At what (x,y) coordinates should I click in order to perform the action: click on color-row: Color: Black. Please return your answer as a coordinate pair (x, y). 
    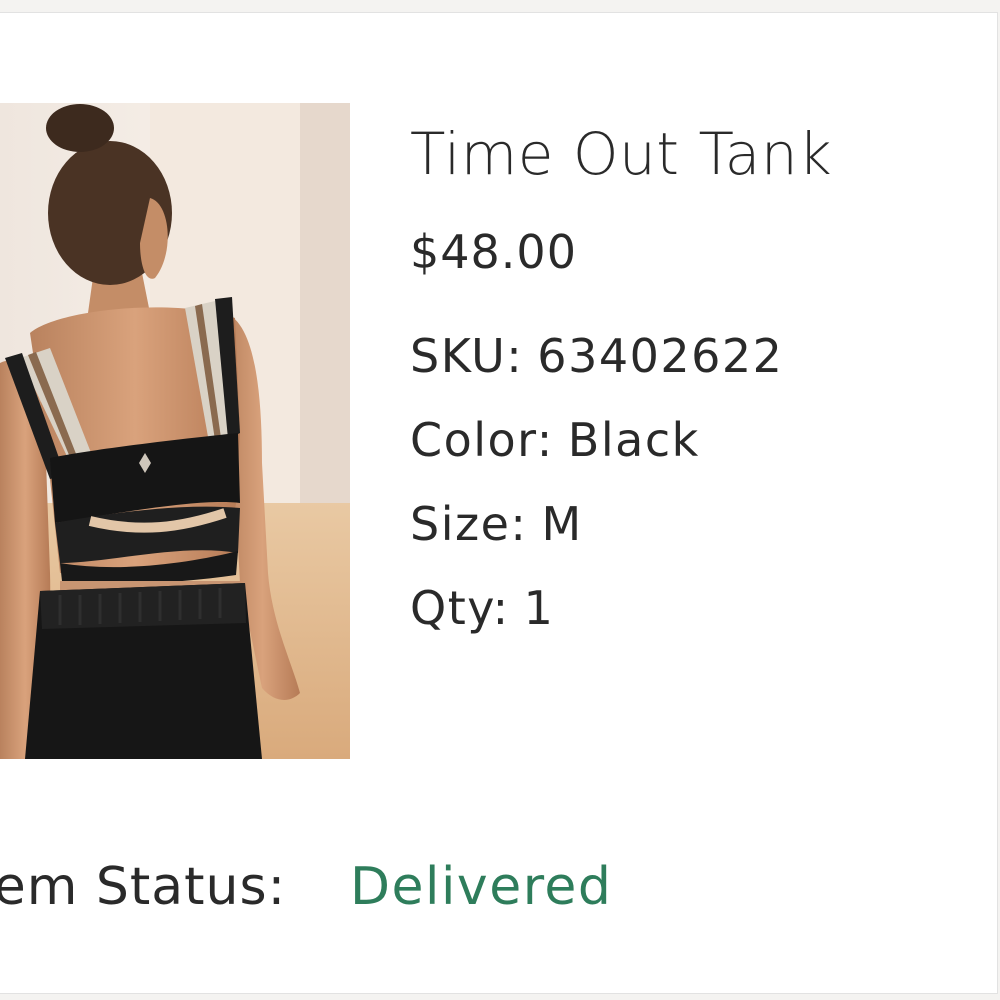
    Looking at the image, I should click on (700, 440).